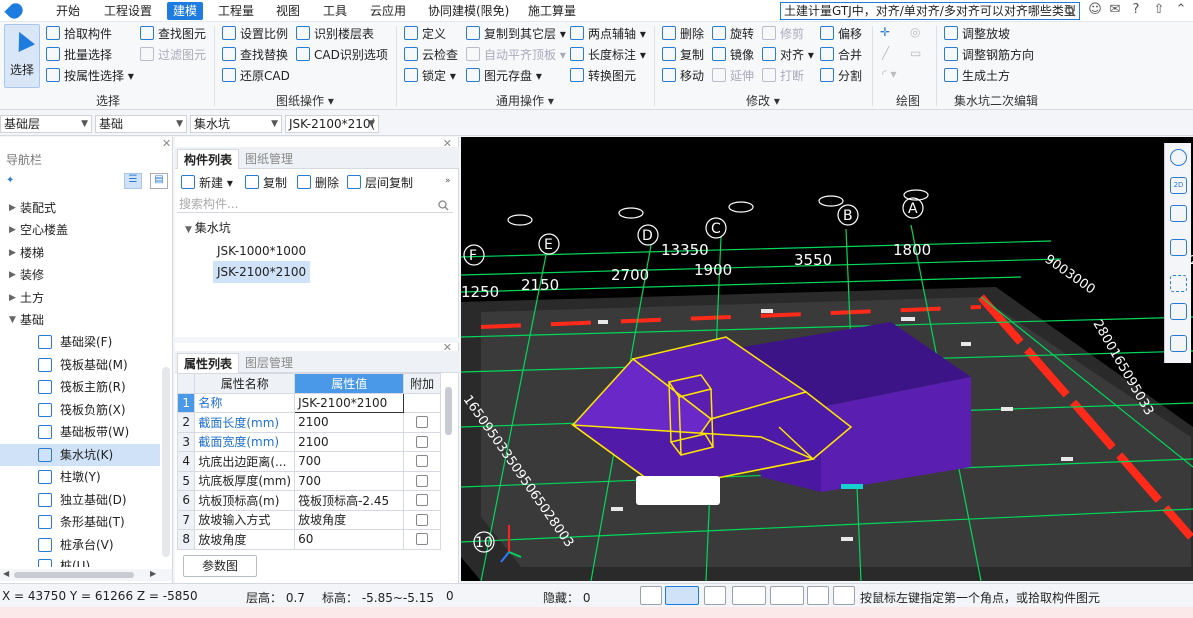 The width and height of the screenshot is (1193, 618). Describe the element at coordinates (262, 272) in the screenshot. I see `component-item: JSK-2100*2100` at that location.